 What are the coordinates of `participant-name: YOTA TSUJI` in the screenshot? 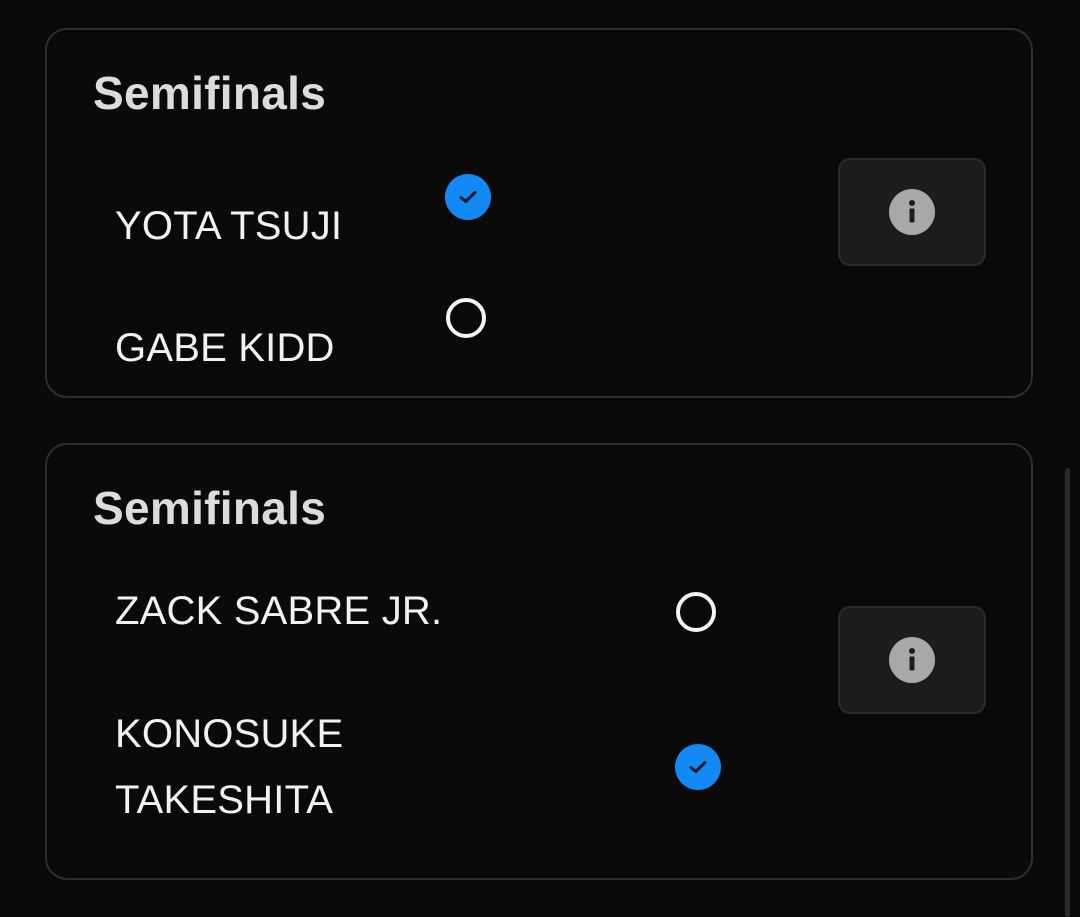 It's located at (229, 226).